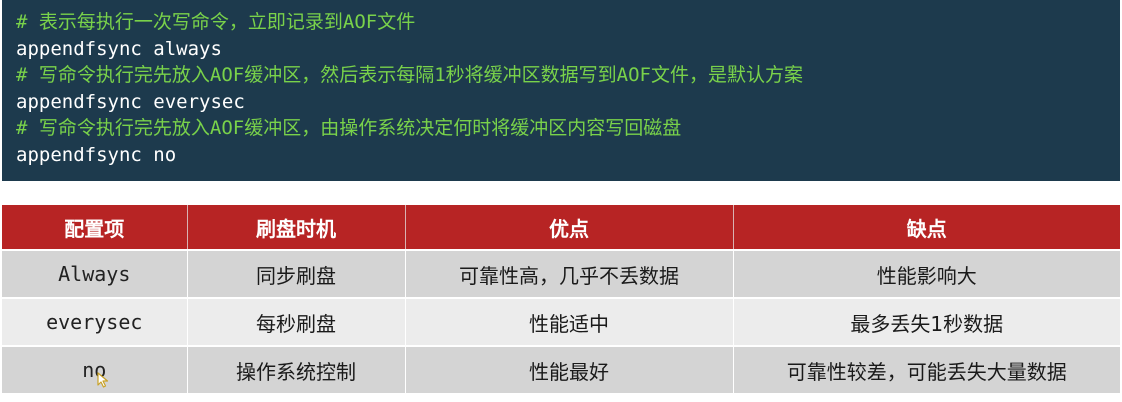 The width and height of the screenshot is (1122, 402). I want to click on header-config-item: 配置项, so click(95, 227).